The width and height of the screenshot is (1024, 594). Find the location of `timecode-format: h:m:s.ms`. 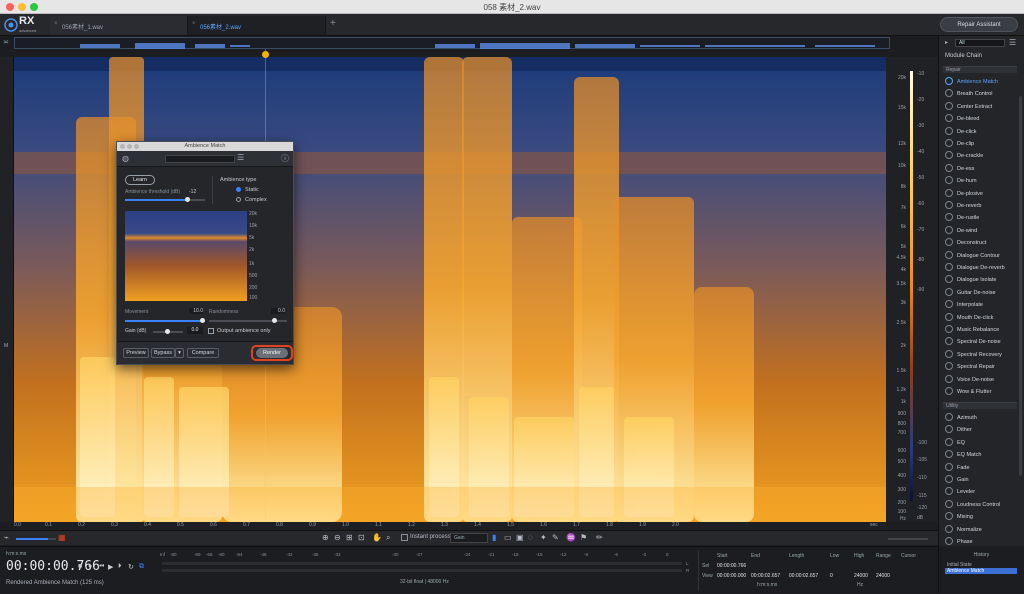

timecode-format: h:m:s.ms is located at coordinates (16, 554).